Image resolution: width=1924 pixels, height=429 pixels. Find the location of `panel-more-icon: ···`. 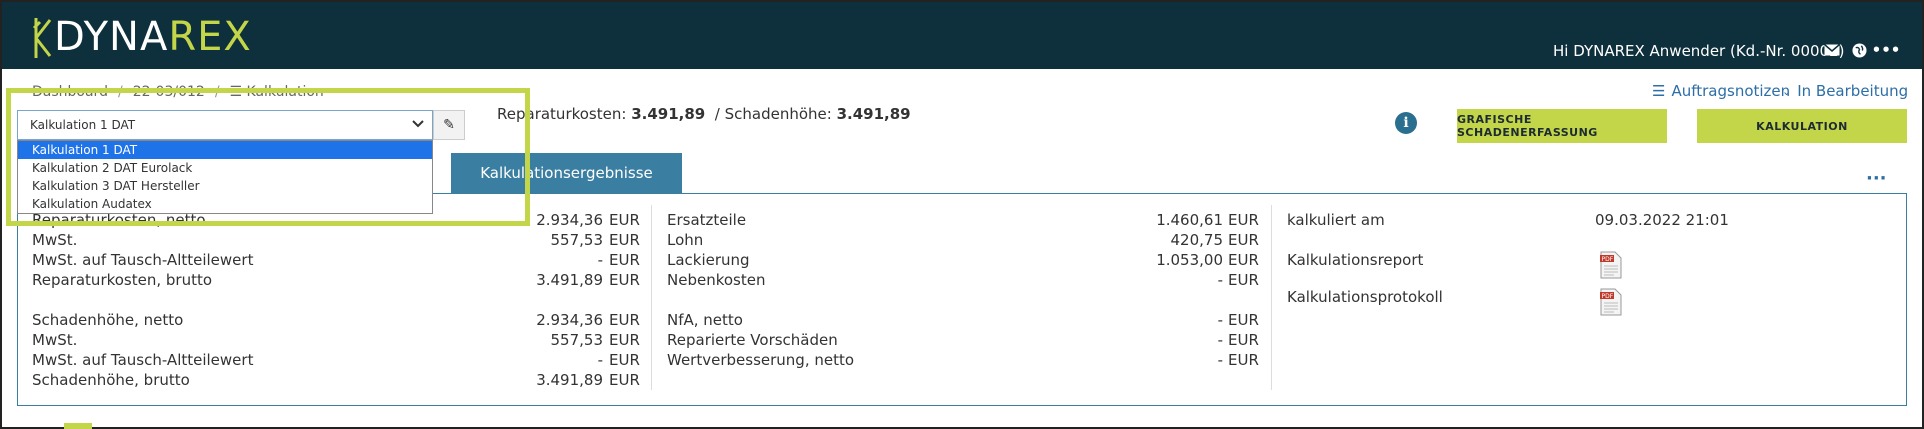

panel-more-icon: ··· is located at coordinates (1876, 178).